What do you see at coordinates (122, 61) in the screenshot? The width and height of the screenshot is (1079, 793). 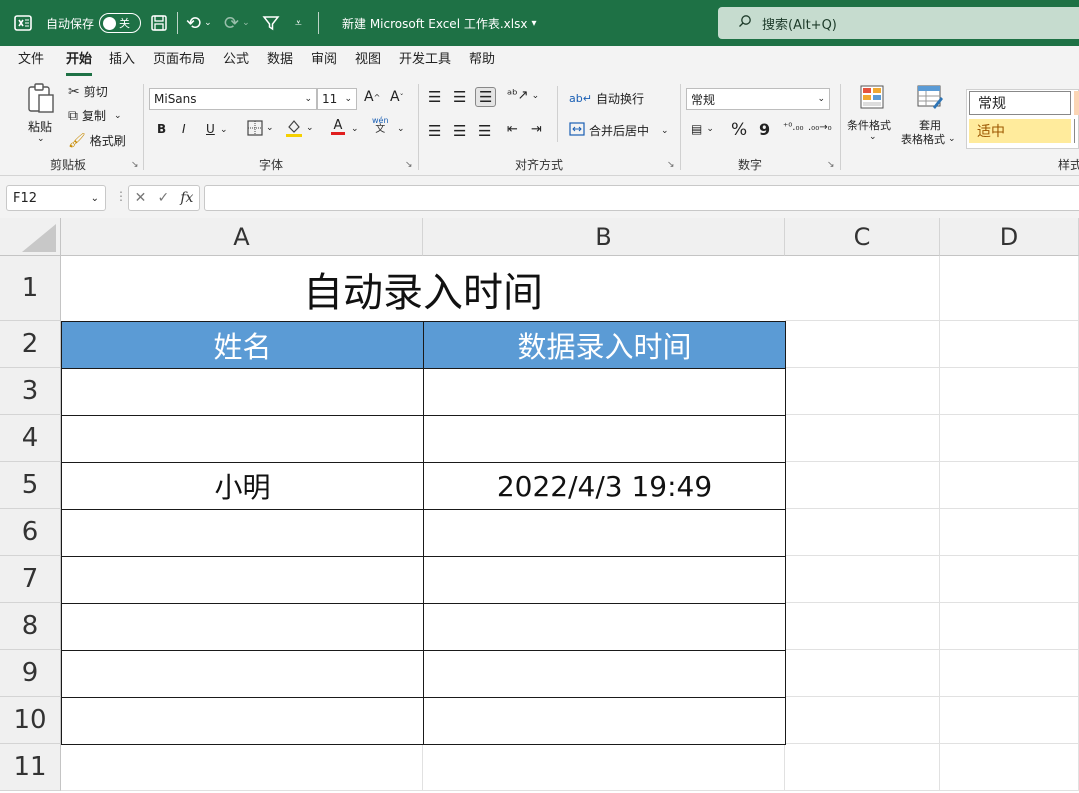 I see `tab-insert: 插入` at bounding box center [122, 61].